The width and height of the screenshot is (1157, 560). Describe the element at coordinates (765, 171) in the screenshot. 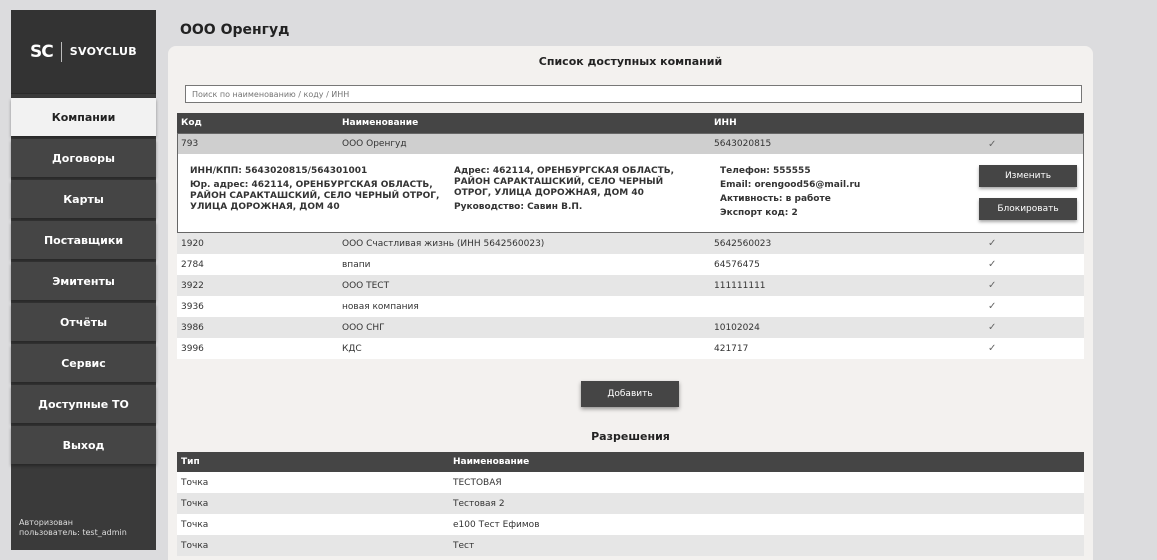

I see `detail-phone: Телефон: 555555` at that location.